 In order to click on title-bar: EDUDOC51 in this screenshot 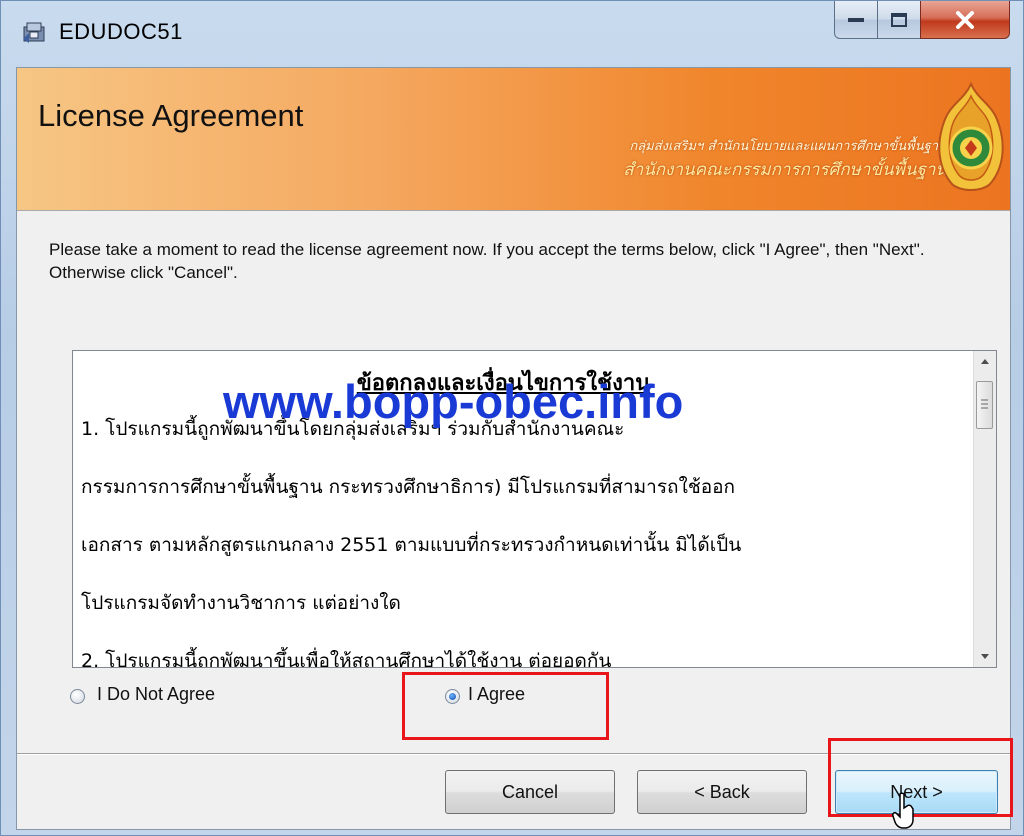, I will do `click(512, 33)`.